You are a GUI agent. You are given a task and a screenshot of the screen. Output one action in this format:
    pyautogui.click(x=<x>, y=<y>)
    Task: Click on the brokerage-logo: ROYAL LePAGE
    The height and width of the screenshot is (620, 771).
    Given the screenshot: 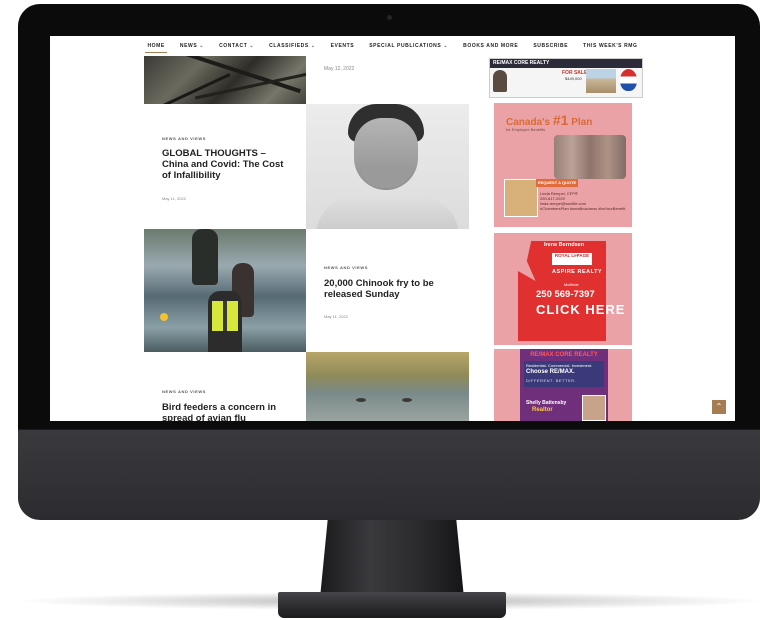 What is the action you would take?
    pyautogui.click(x=572, y=259)
    